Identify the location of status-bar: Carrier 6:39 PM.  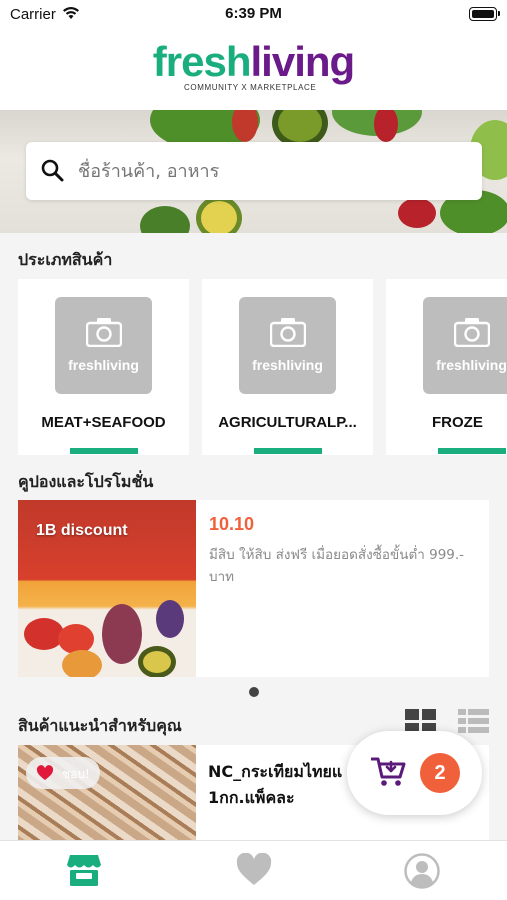
(253, 15).